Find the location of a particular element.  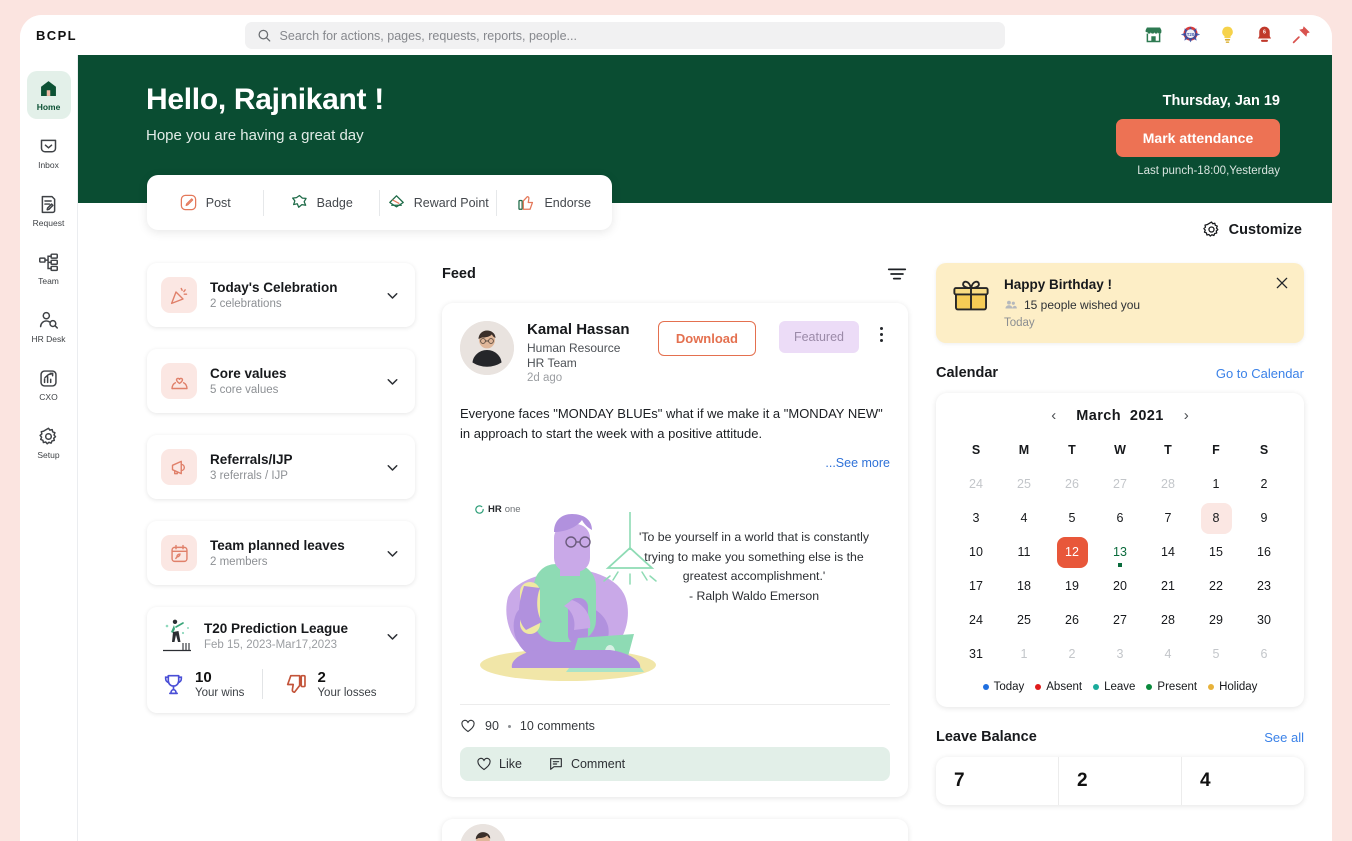

app-brand: BCPL is located at coordinates (56, 35).